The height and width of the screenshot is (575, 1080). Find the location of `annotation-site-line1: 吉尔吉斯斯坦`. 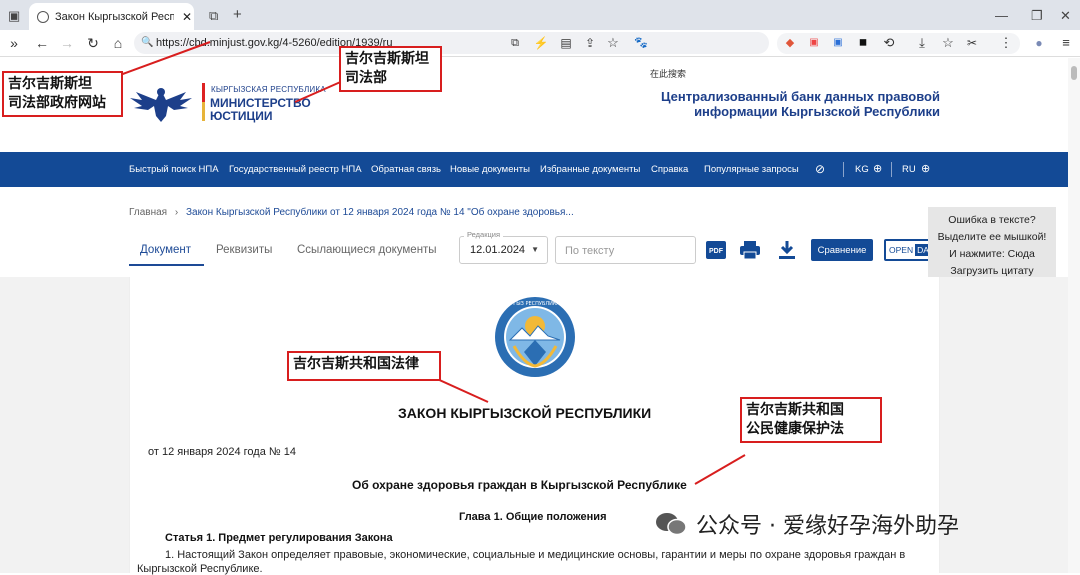

annotation-site-line1: 吉尔吉斯斯坦 is located at coordinates (50, 84).